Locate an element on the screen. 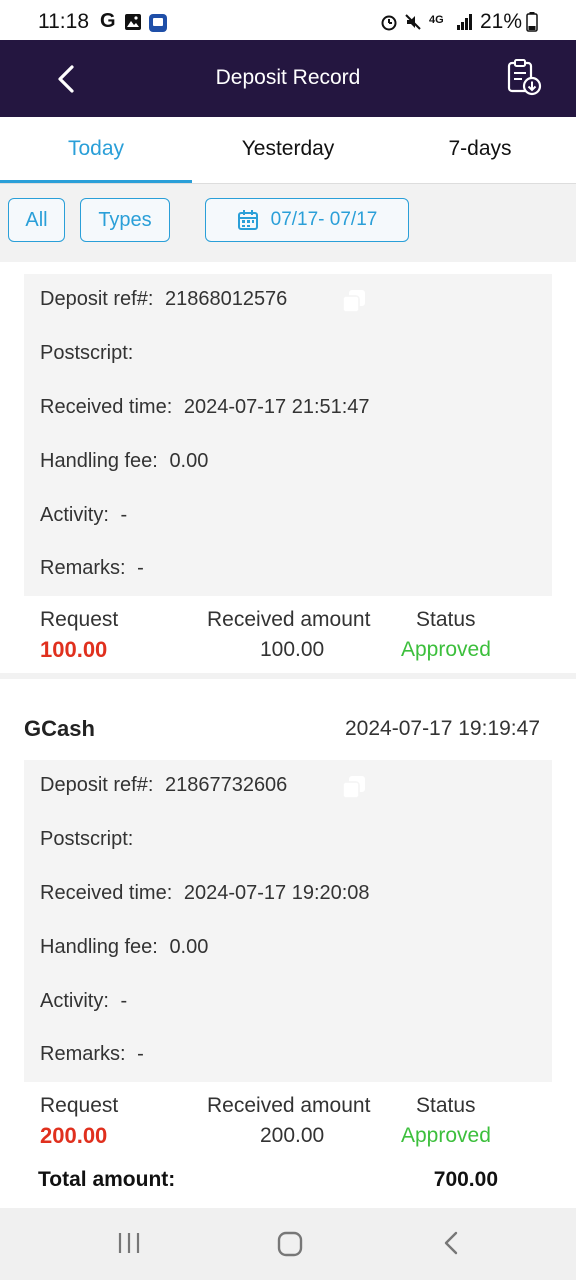  page-title: Deposit Record is located at coordinates (288, 77).